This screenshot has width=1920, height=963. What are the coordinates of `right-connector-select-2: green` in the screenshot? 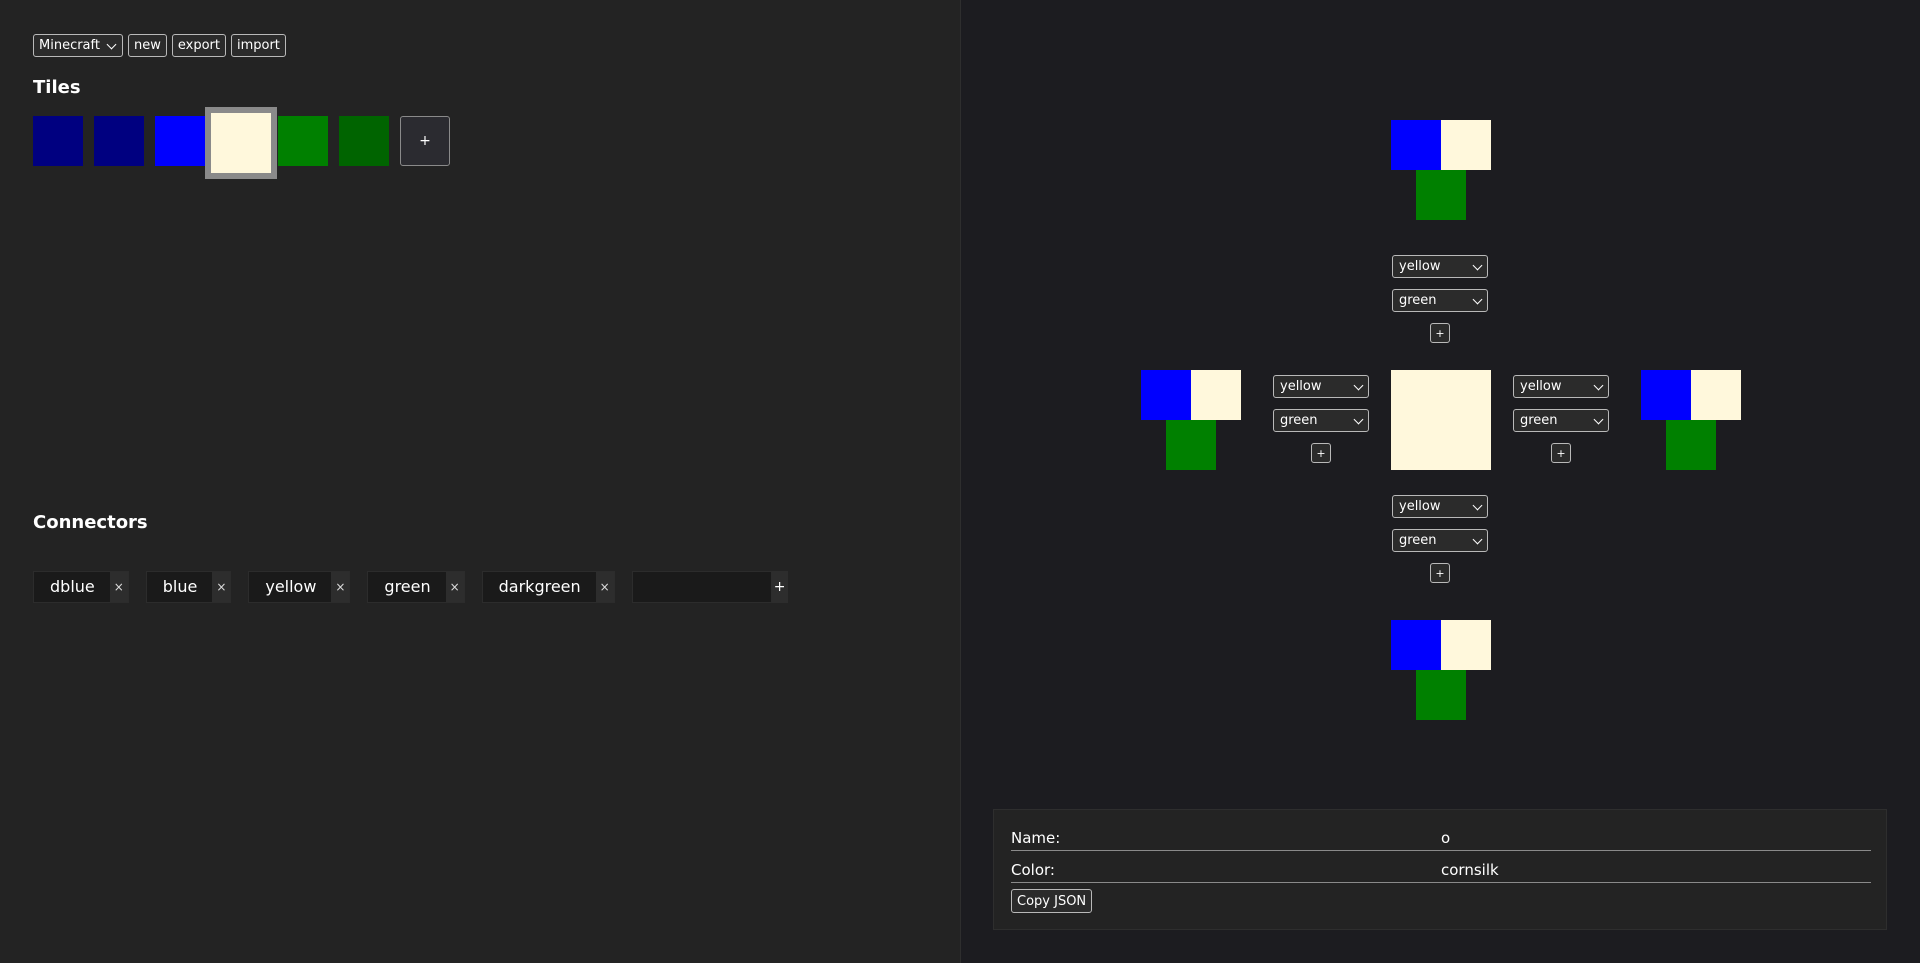 It's located at (1561, 420).